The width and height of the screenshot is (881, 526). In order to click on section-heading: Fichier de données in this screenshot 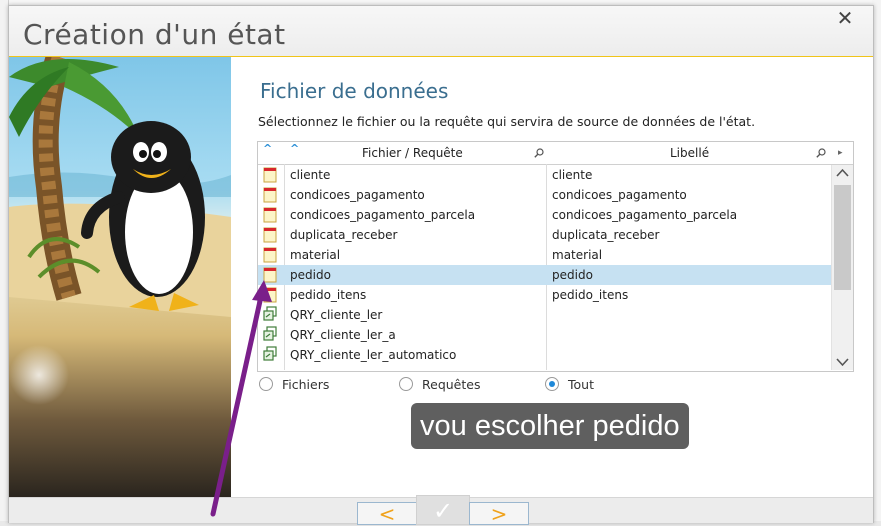, I will do `click(354, 91)`.